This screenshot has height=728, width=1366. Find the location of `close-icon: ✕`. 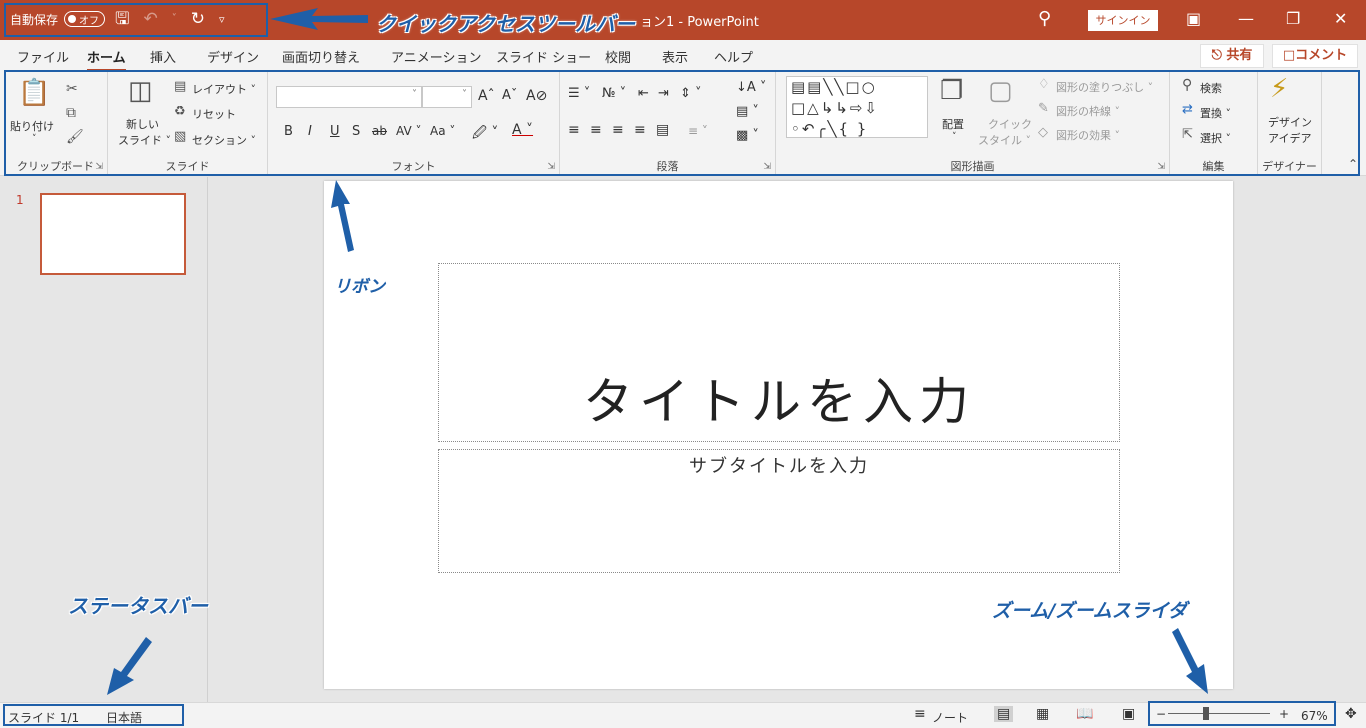

close-icon: ✕ is located at coordinates (1340, 18).